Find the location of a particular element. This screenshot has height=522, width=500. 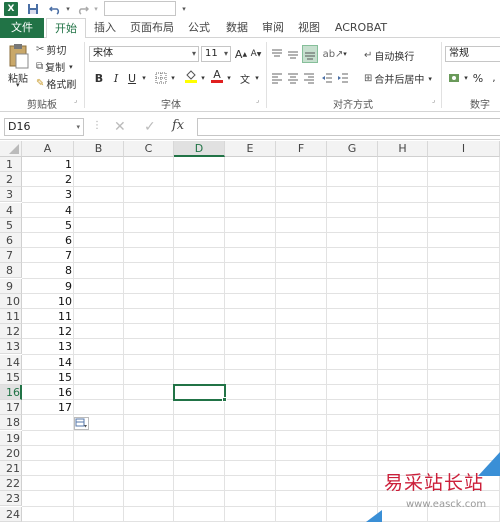

tab-page-layout: 页面布局 is located at coordinates (152, 28).